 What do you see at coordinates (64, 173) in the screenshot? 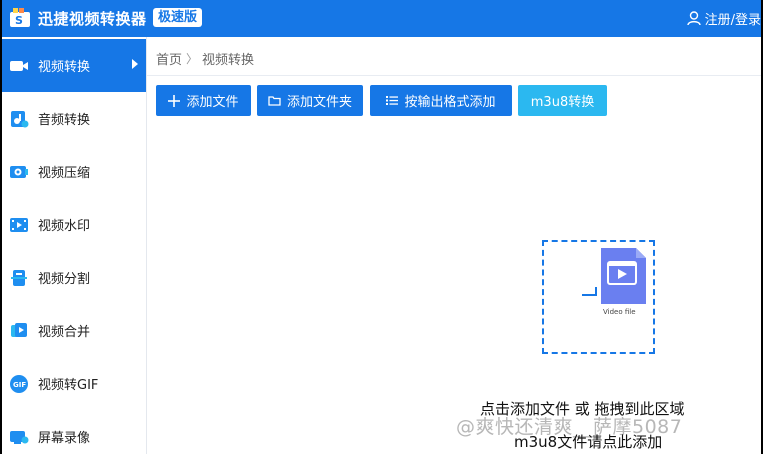
I see `sidebar-item-label: 视频压缩` at bounding box center [64, 173].